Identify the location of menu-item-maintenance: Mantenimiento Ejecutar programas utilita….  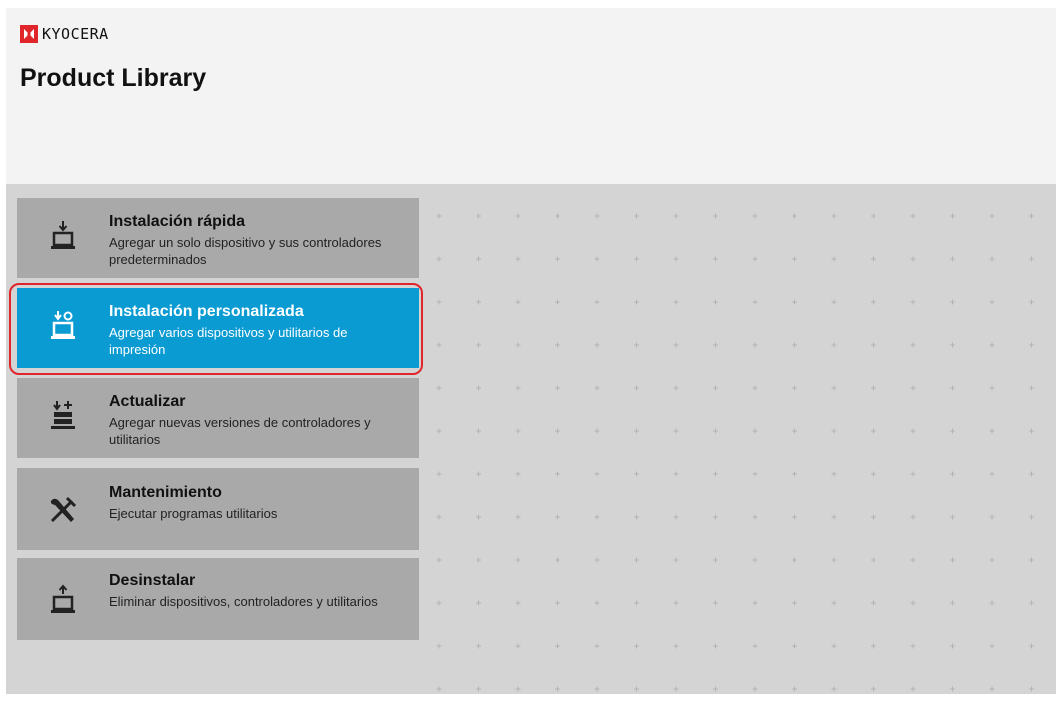
(218, 509).